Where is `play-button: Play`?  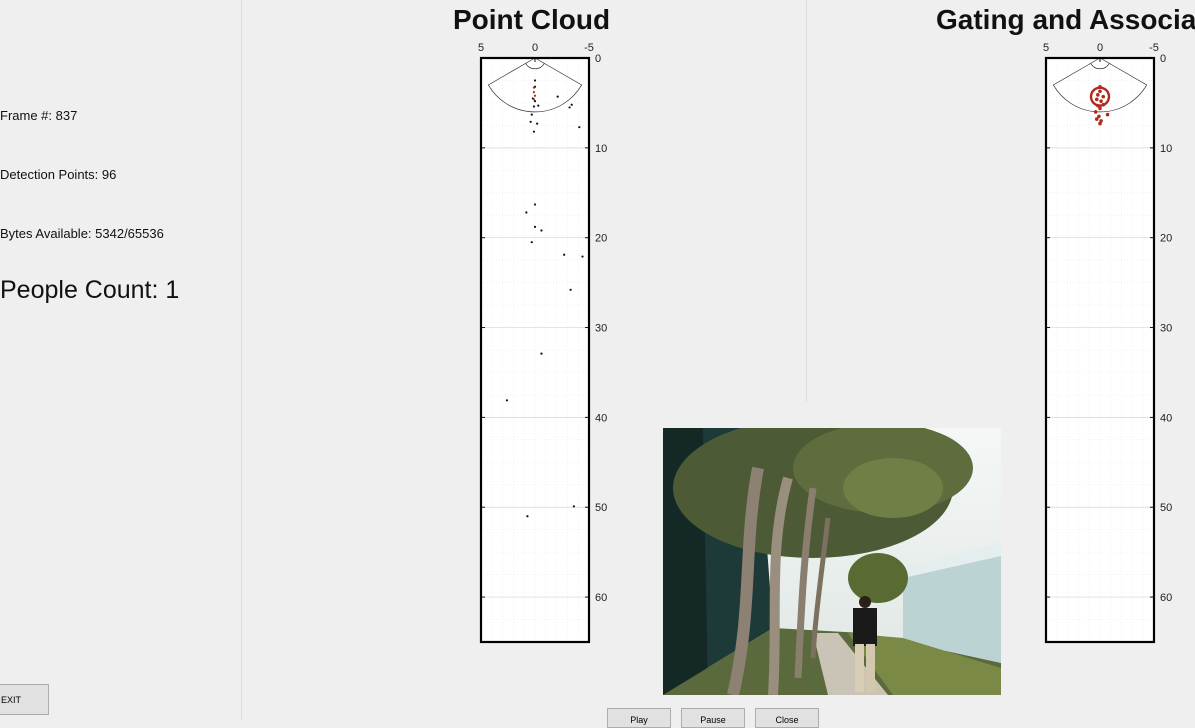 play-button: Play is located at coordinates (639, 718).